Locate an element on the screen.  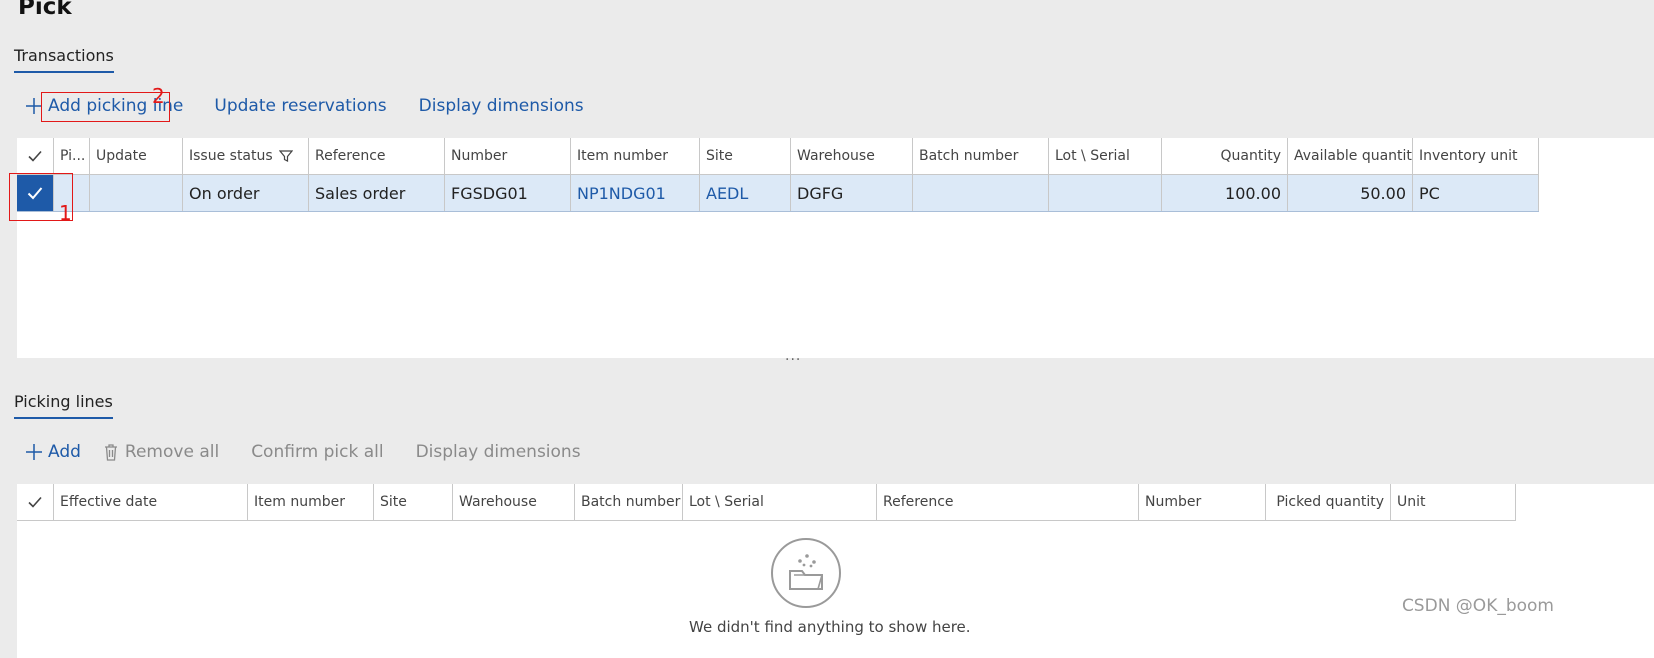
annotation-number-2: 2 is located at coordinates (158, 96).